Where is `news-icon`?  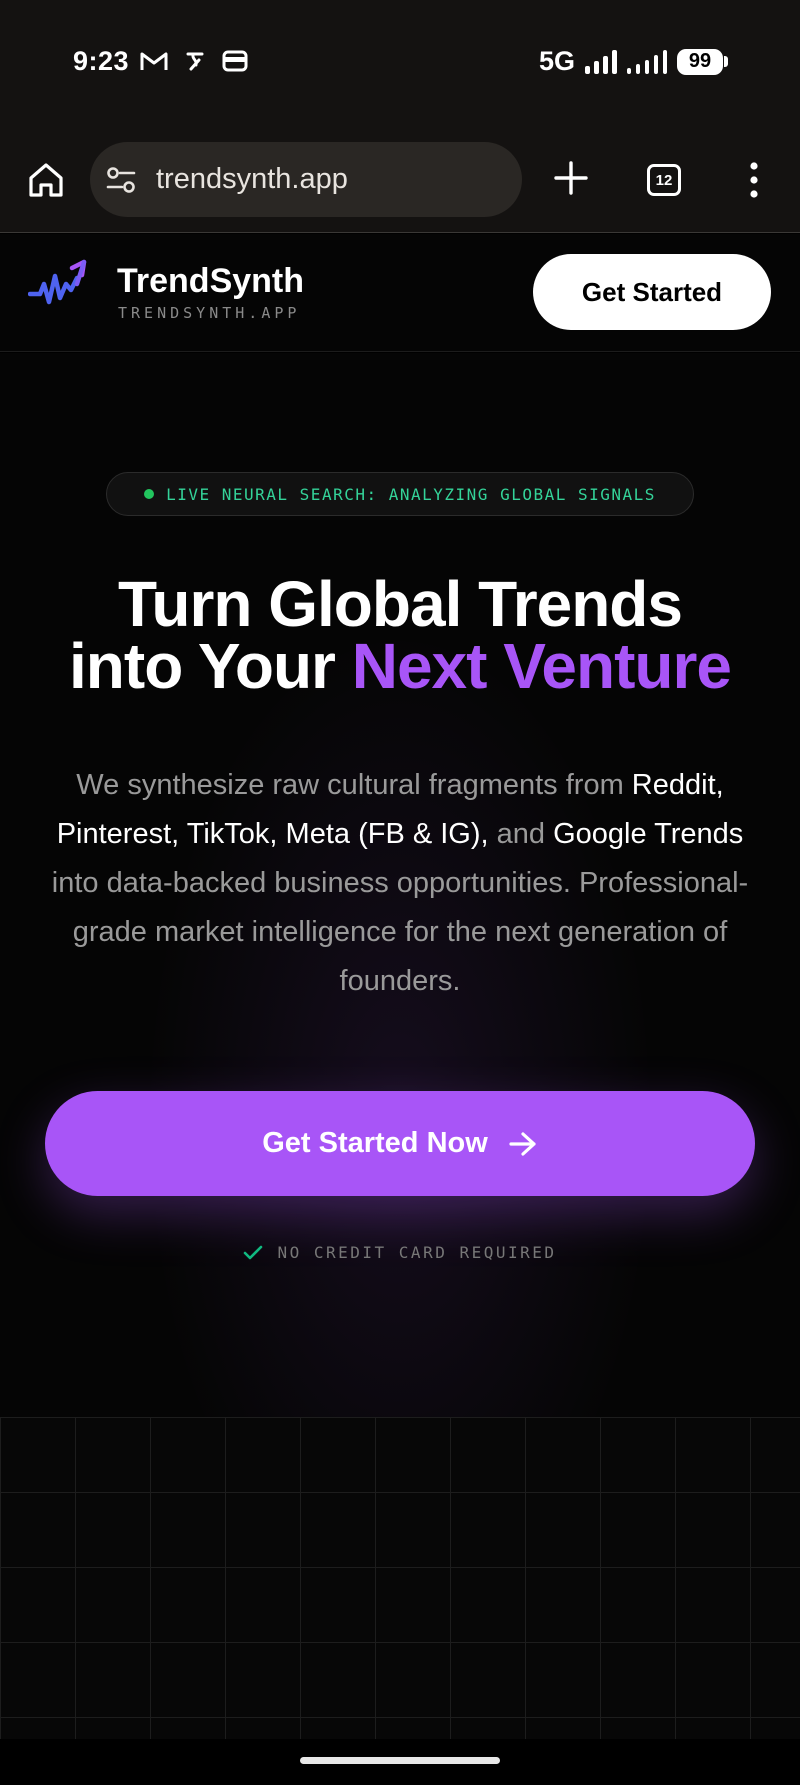
news-icon is located at coordinates (195, 61).